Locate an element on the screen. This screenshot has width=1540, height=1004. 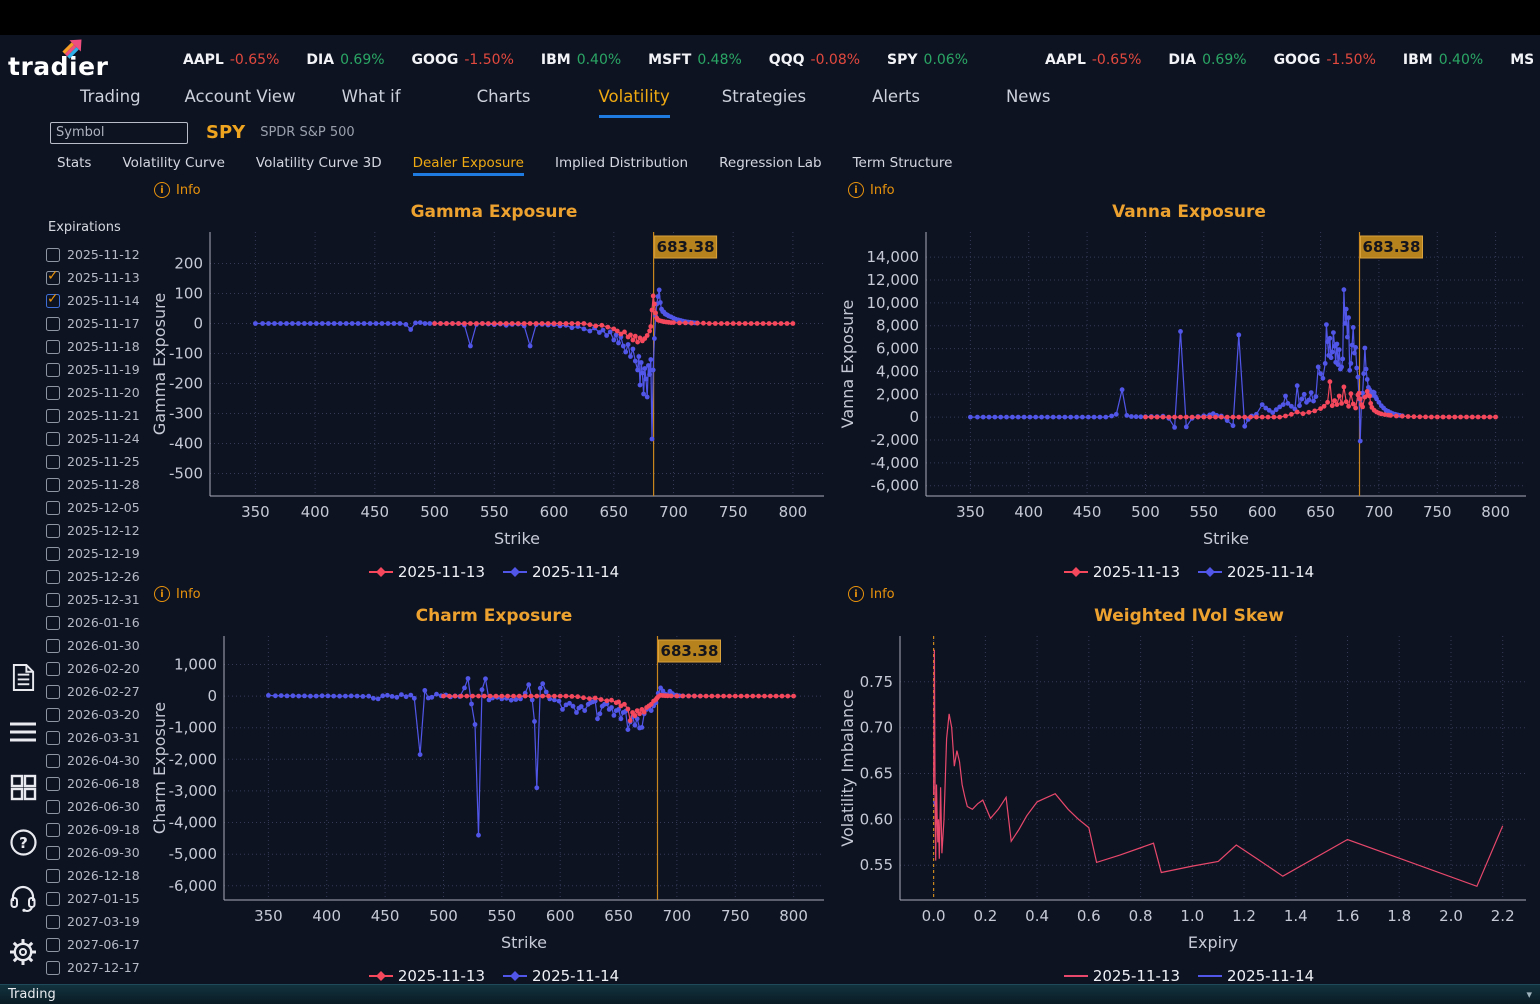
settings-gear-icon is located at coordinates (23, 952).